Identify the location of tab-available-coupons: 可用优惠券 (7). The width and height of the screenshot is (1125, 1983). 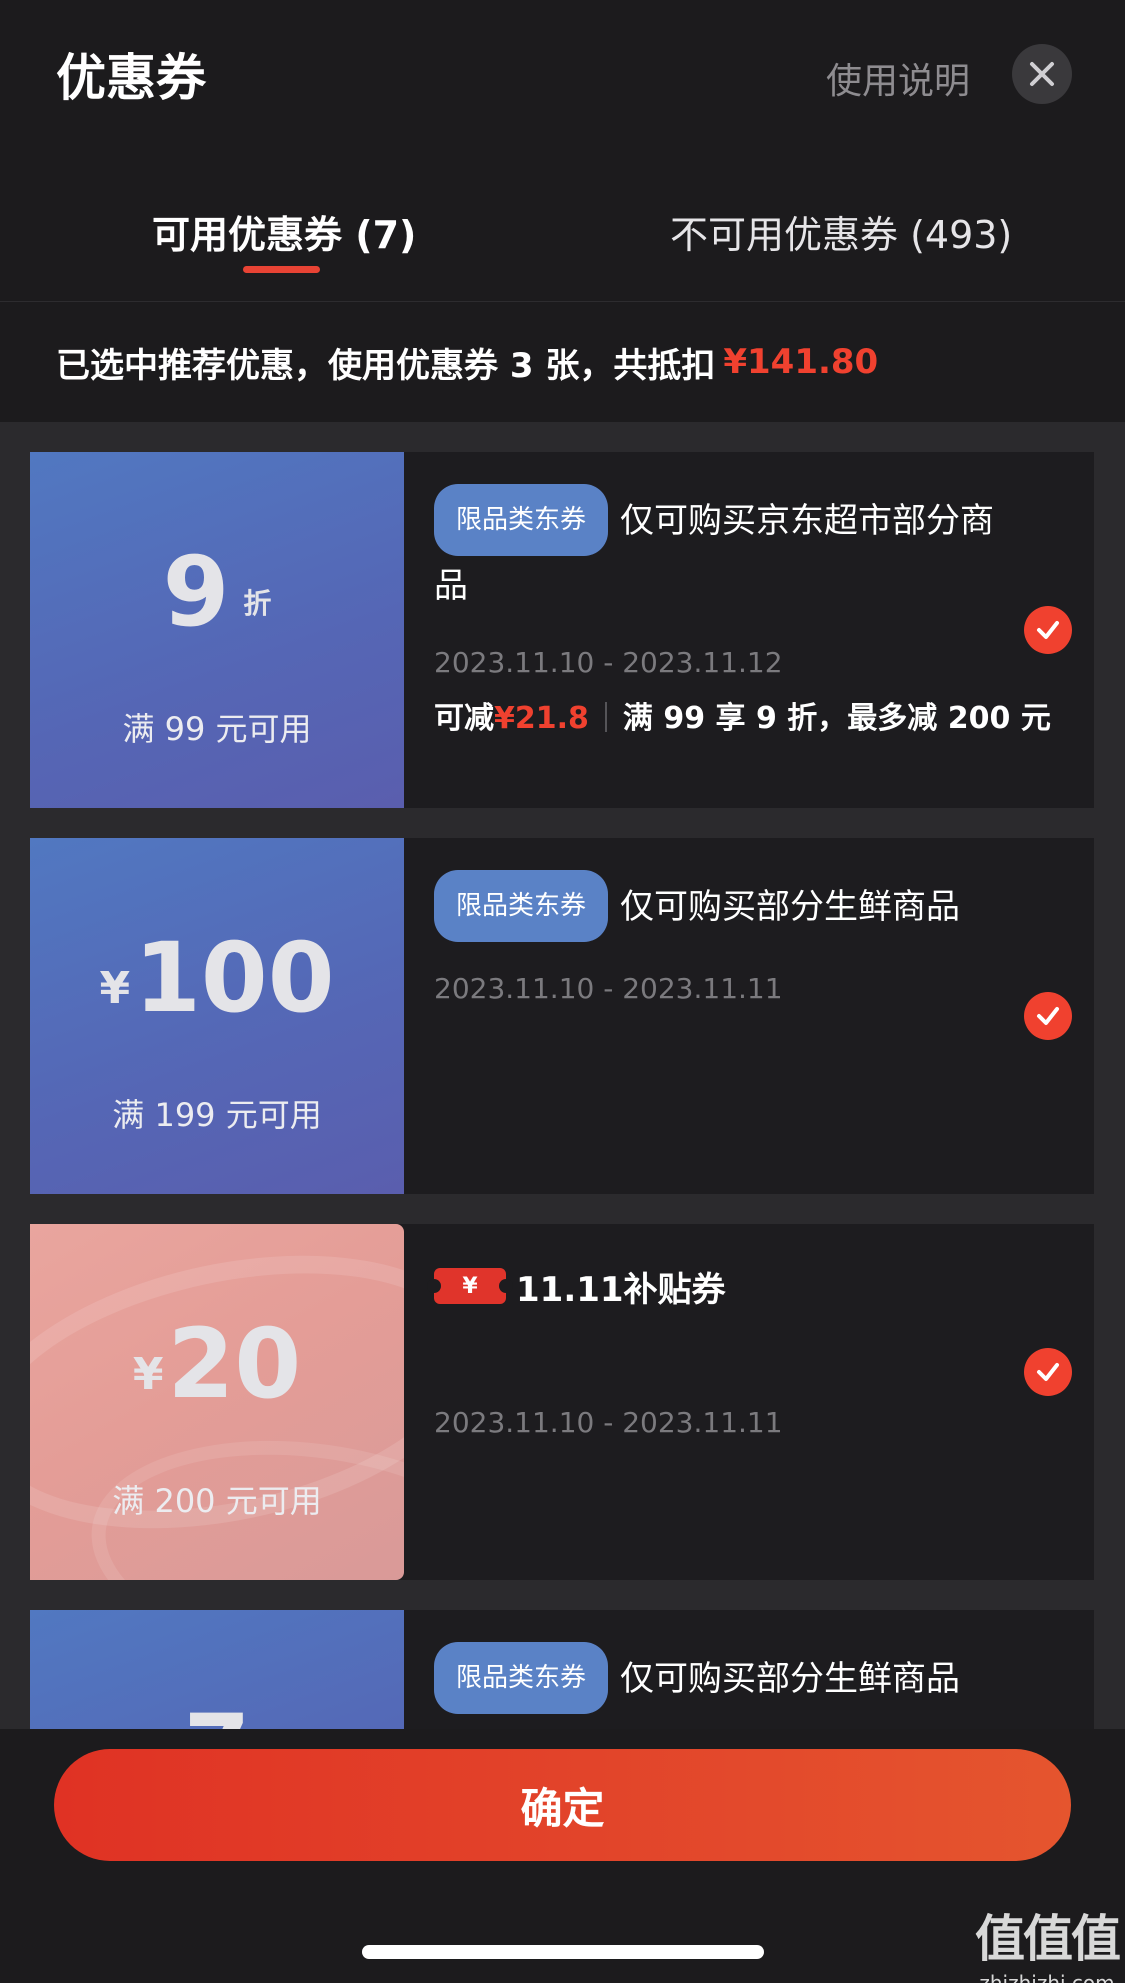
(284, 231).